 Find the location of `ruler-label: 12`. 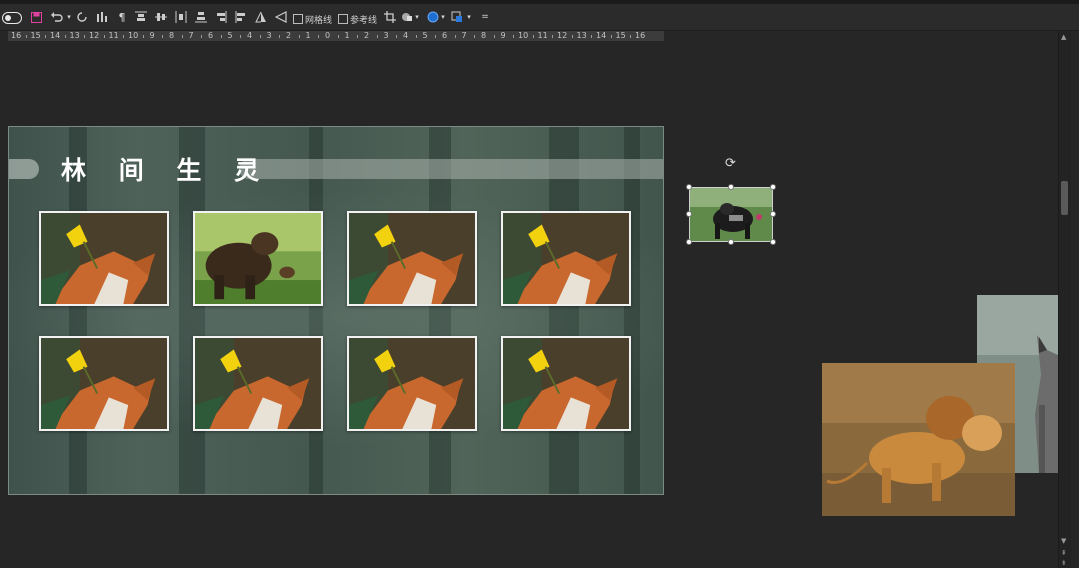

ruler-label: 12 is located at coordinates (94, 35).